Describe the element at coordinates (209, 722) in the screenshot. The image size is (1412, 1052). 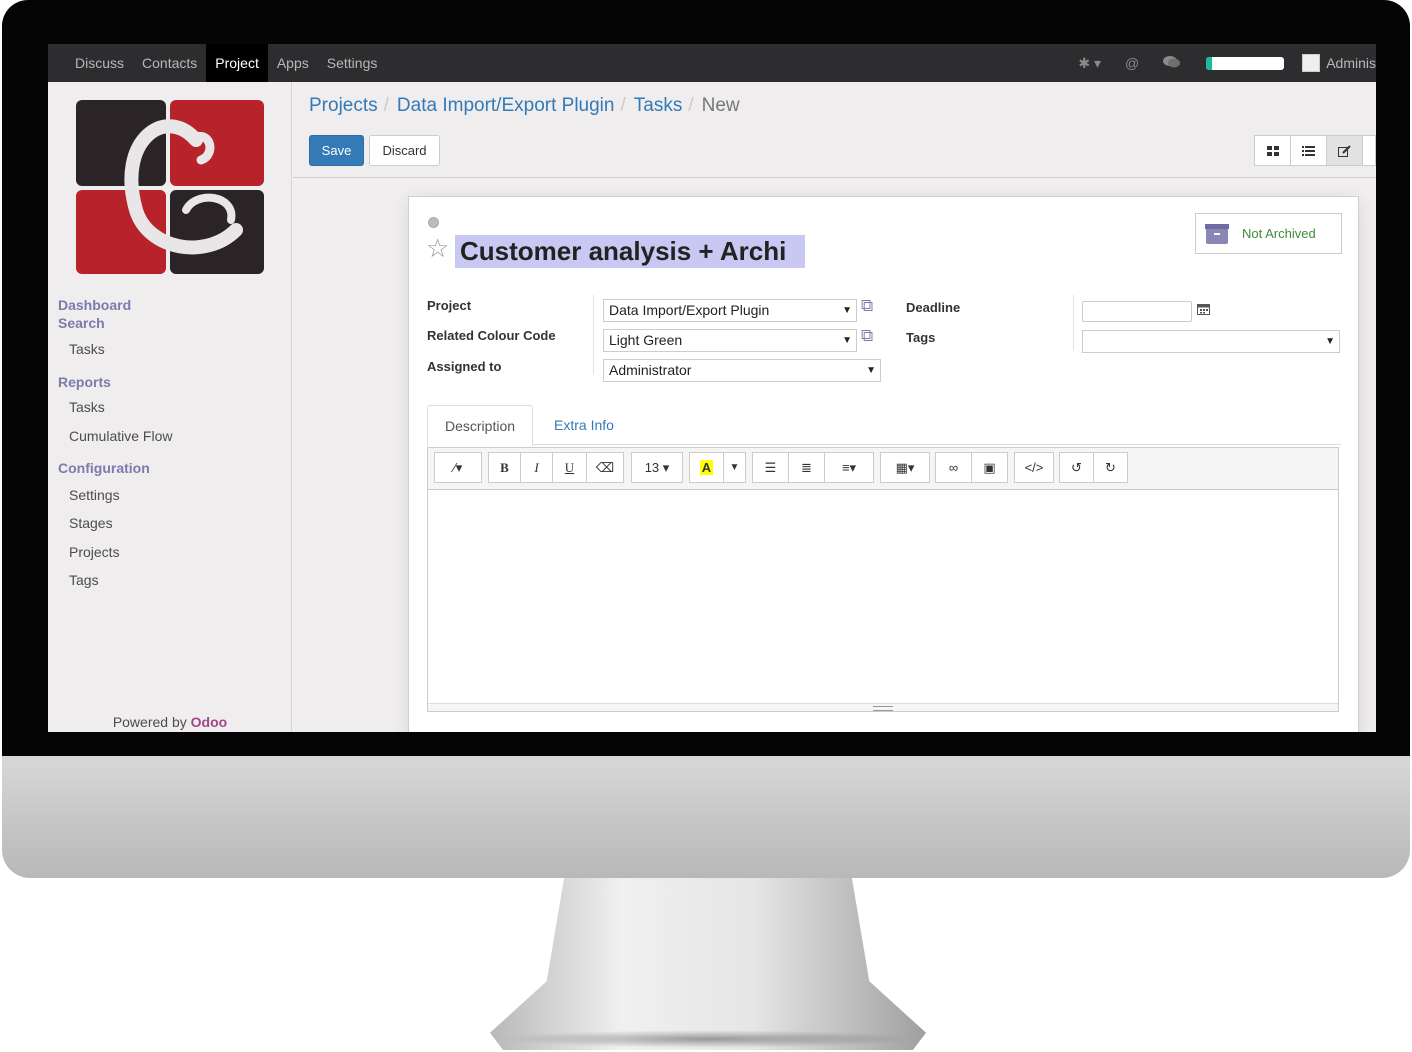
I see `odoo-link: Odoo` at that location.